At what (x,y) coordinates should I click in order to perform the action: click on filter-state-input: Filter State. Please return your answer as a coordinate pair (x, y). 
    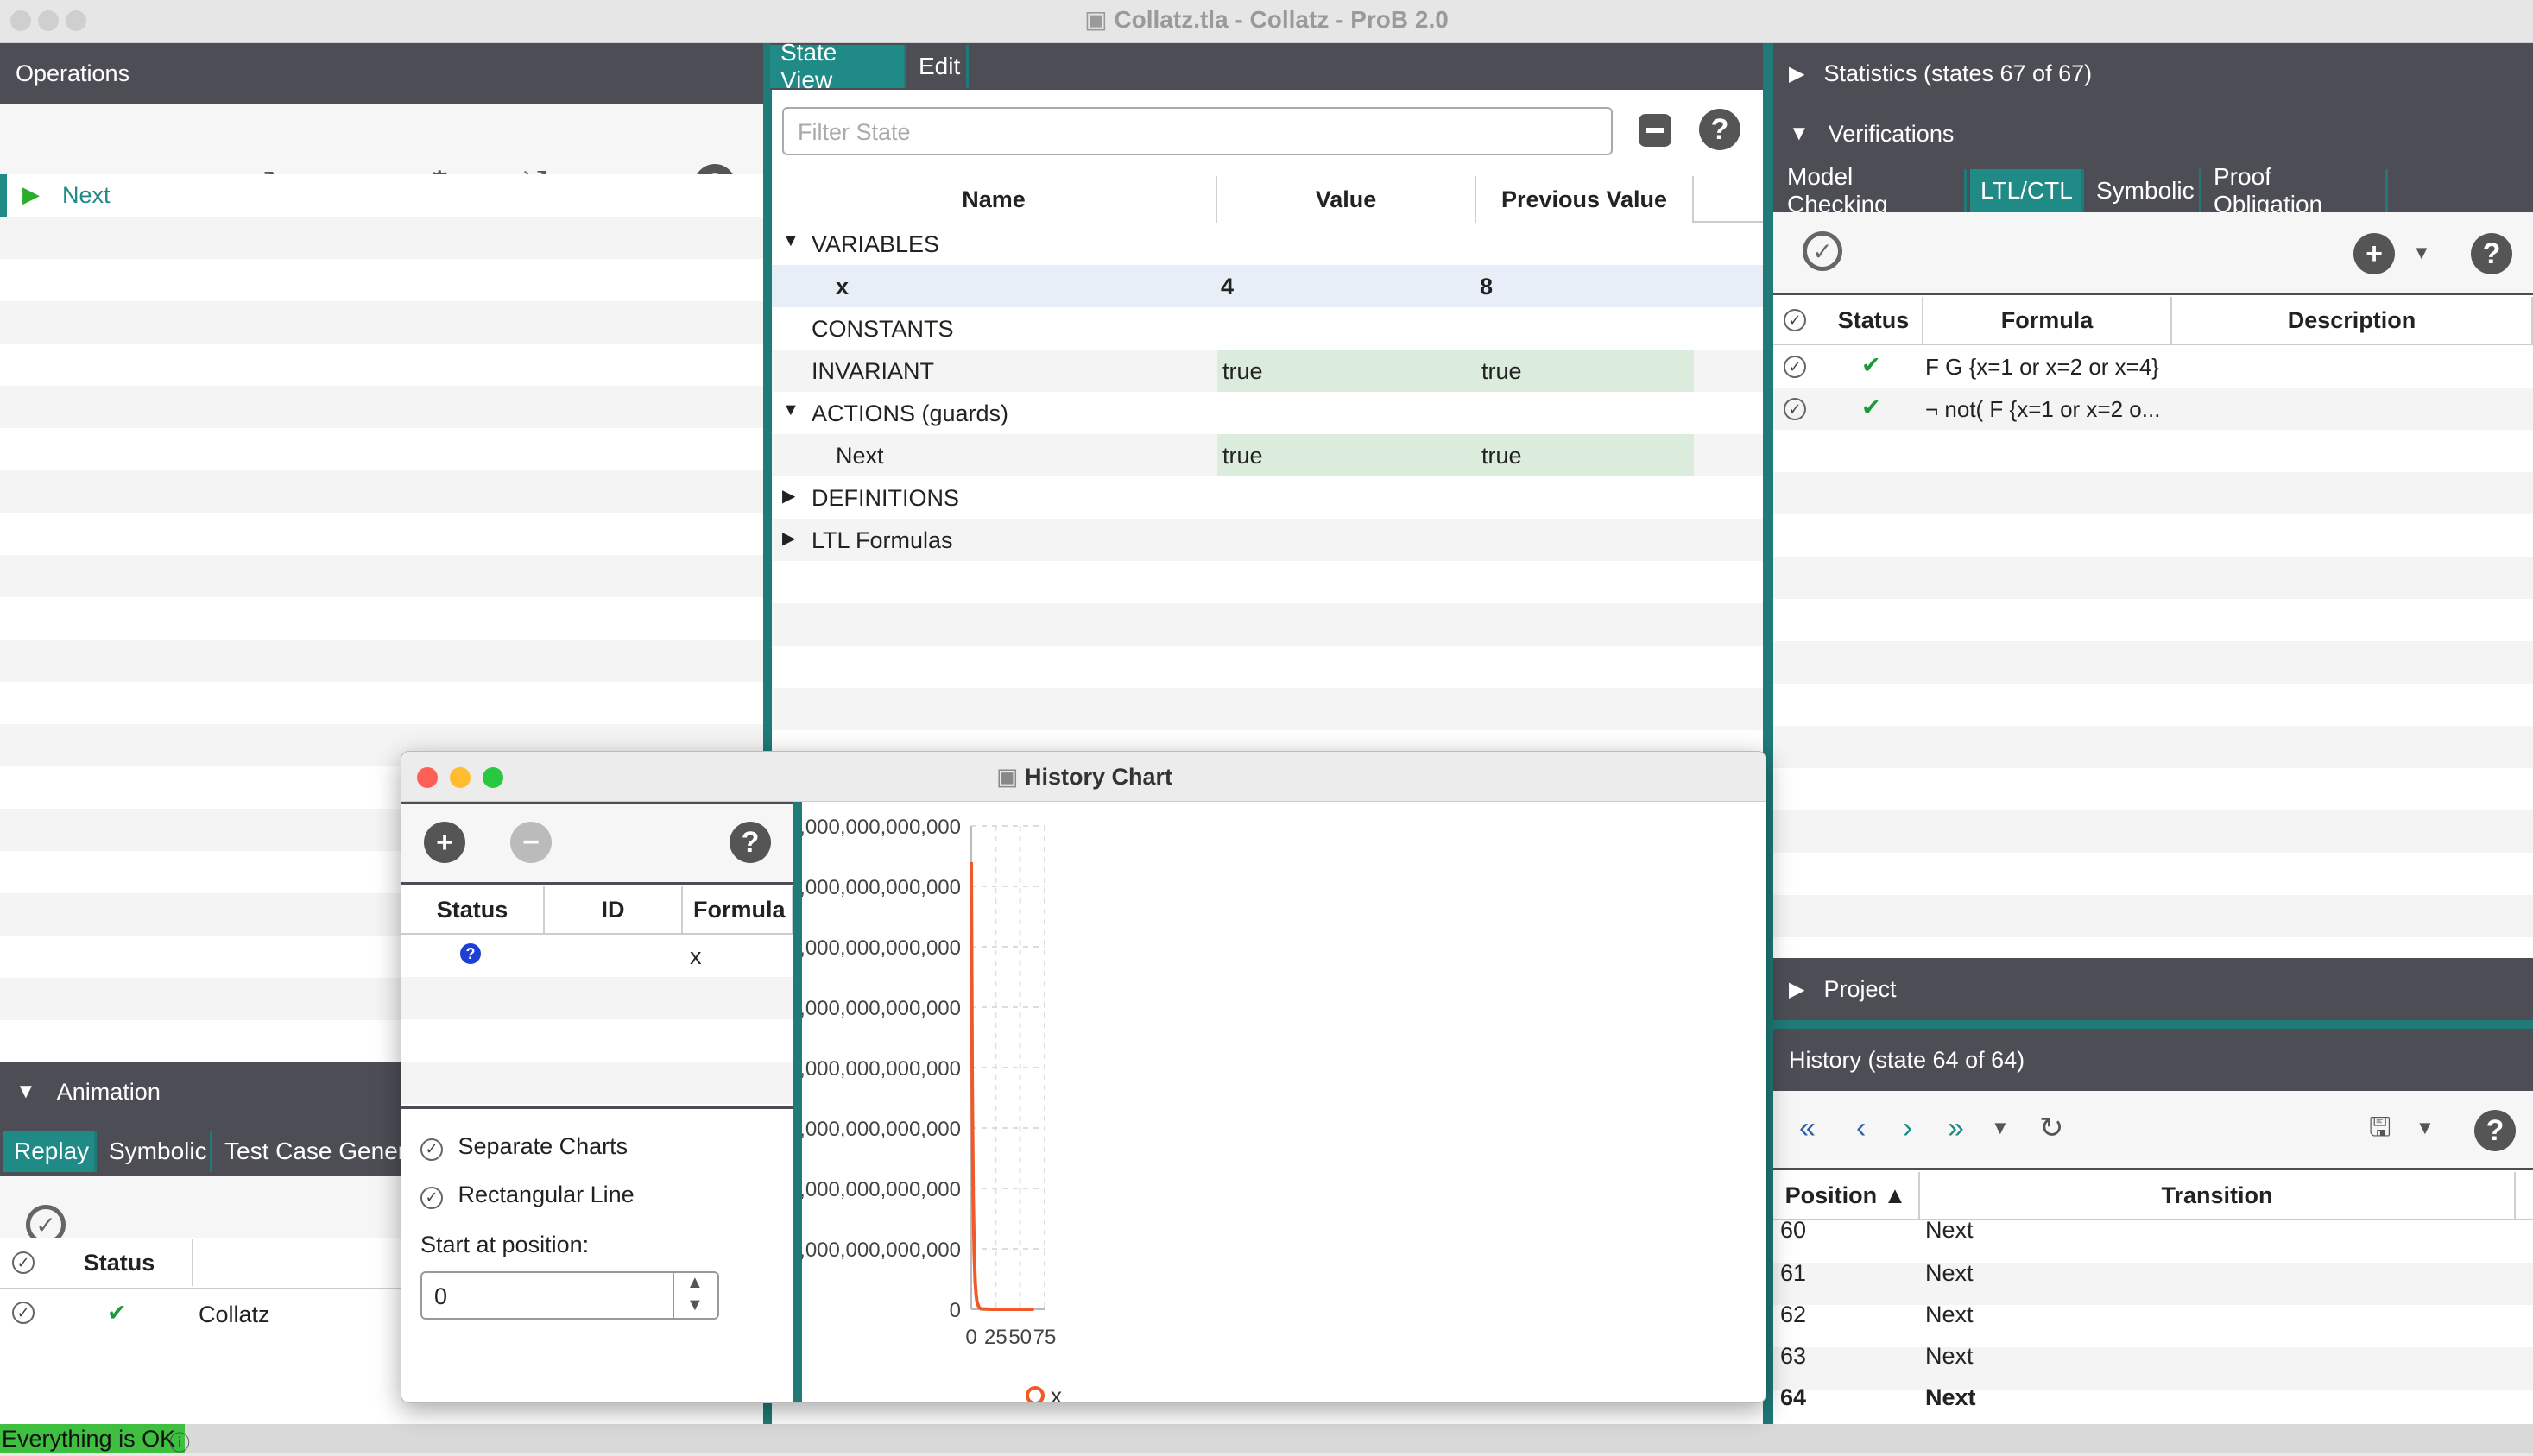
    Looking at the image, I should click on (1197, 131).